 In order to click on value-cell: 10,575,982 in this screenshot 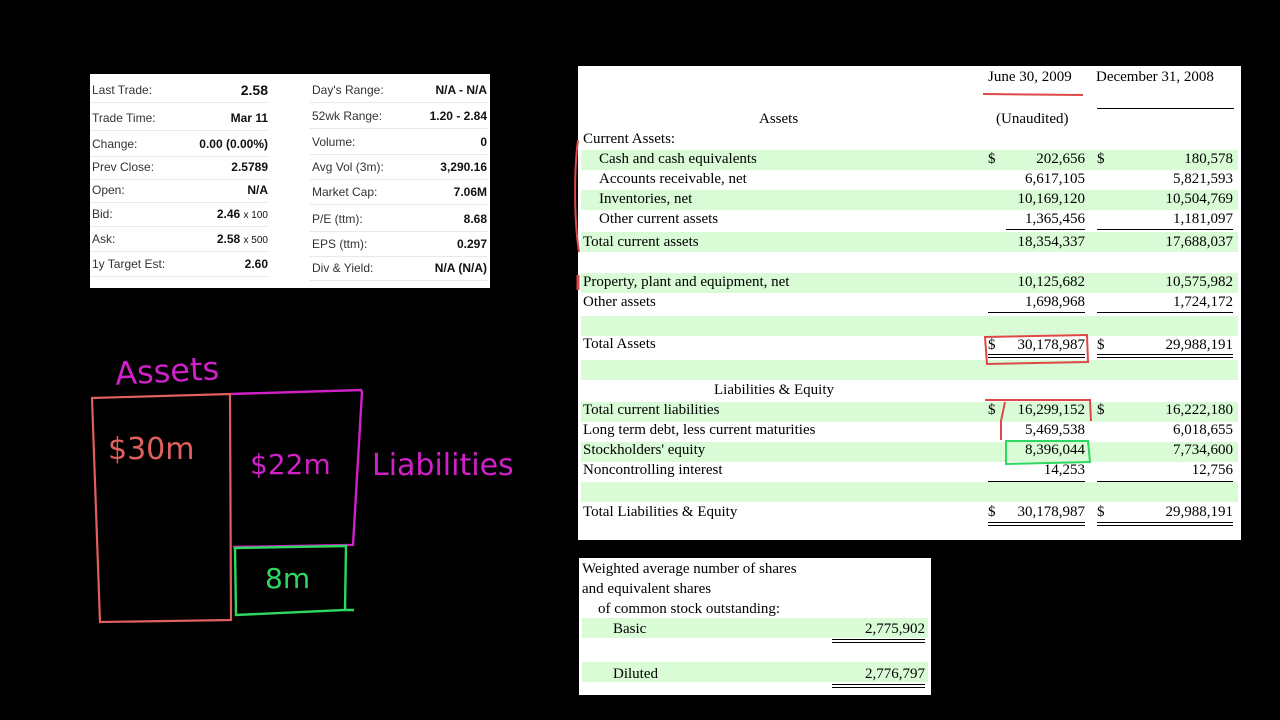, I will do `click(1199, 282)`.